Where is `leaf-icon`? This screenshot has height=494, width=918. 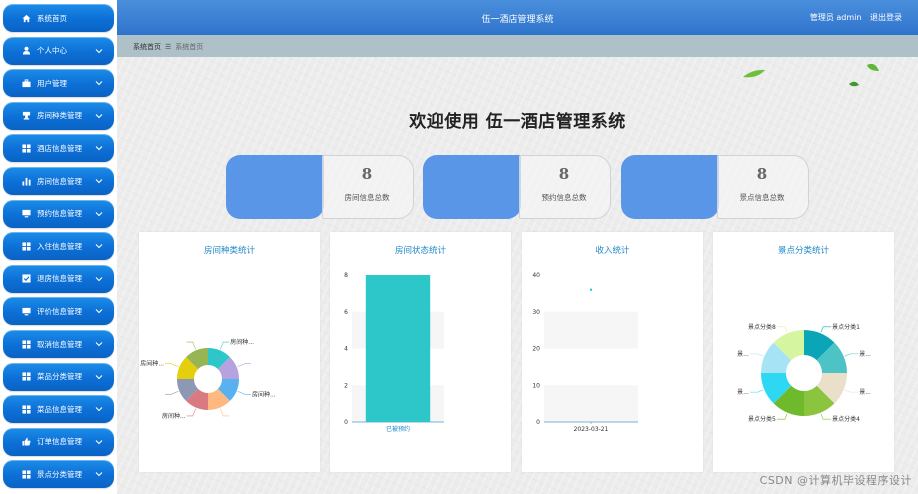 leaf-icon is located at coordinates (854, 84).